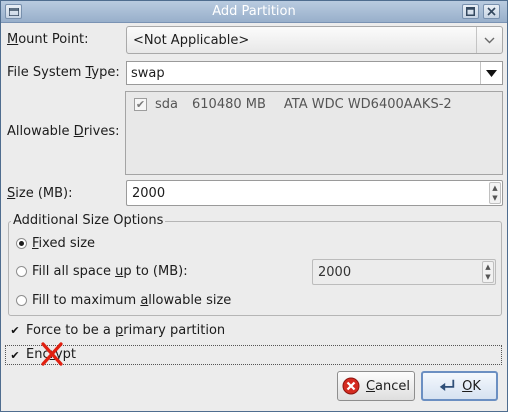 This screenshot has width=508, height=412. What do you see at coordinates (119, 330) in the screenshot?
I see `mnemonic: p` at bounding box center [119, 330].